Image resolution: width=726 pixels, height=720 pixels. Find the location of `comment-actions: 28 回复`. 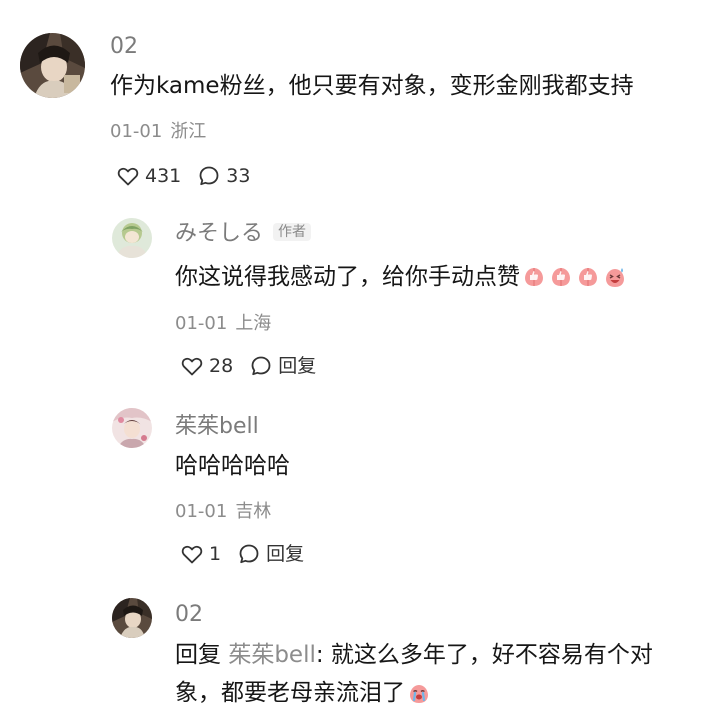

comment-actions: 28 回复 is located at coordinates (248, 366).